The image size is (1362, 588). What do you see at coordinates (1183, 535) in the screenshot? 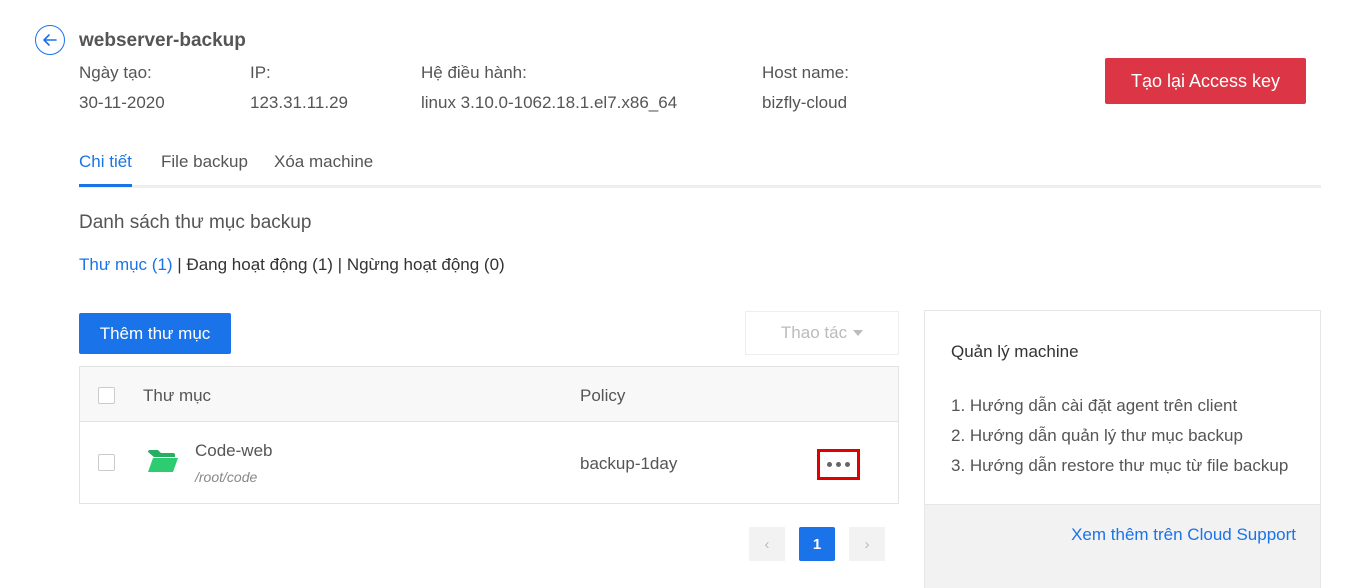
I see `cloud-support-link: Xem thêm trên Cloud Support` at bounding box center [1183, 535].